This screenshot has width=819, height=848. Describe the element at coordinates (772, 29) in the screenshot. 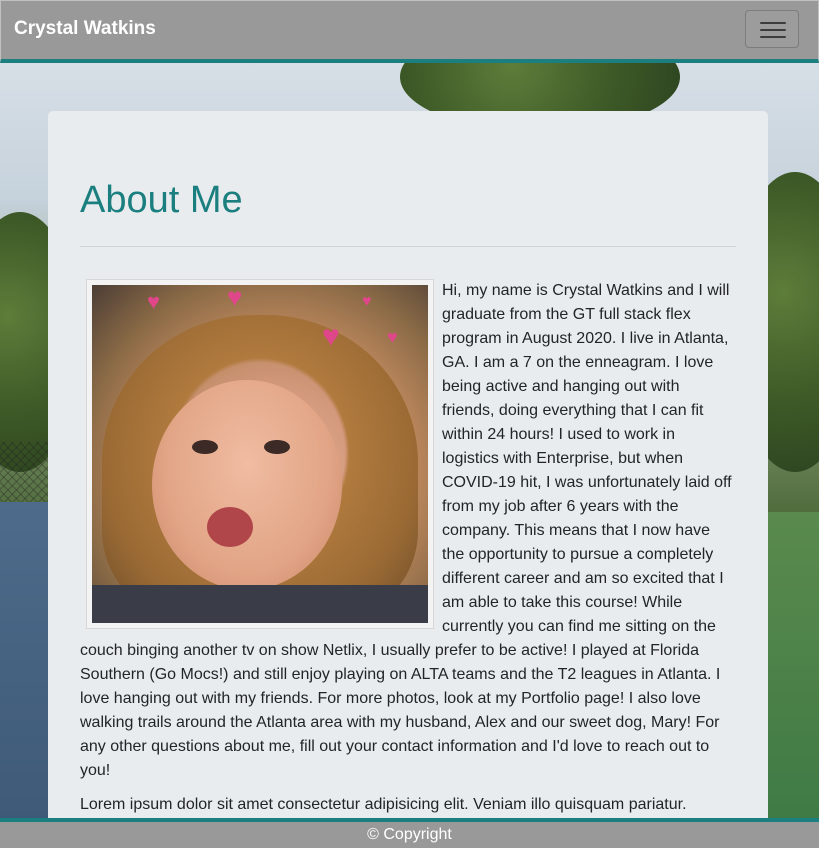

I see `navbar-toggle-button` at that location.